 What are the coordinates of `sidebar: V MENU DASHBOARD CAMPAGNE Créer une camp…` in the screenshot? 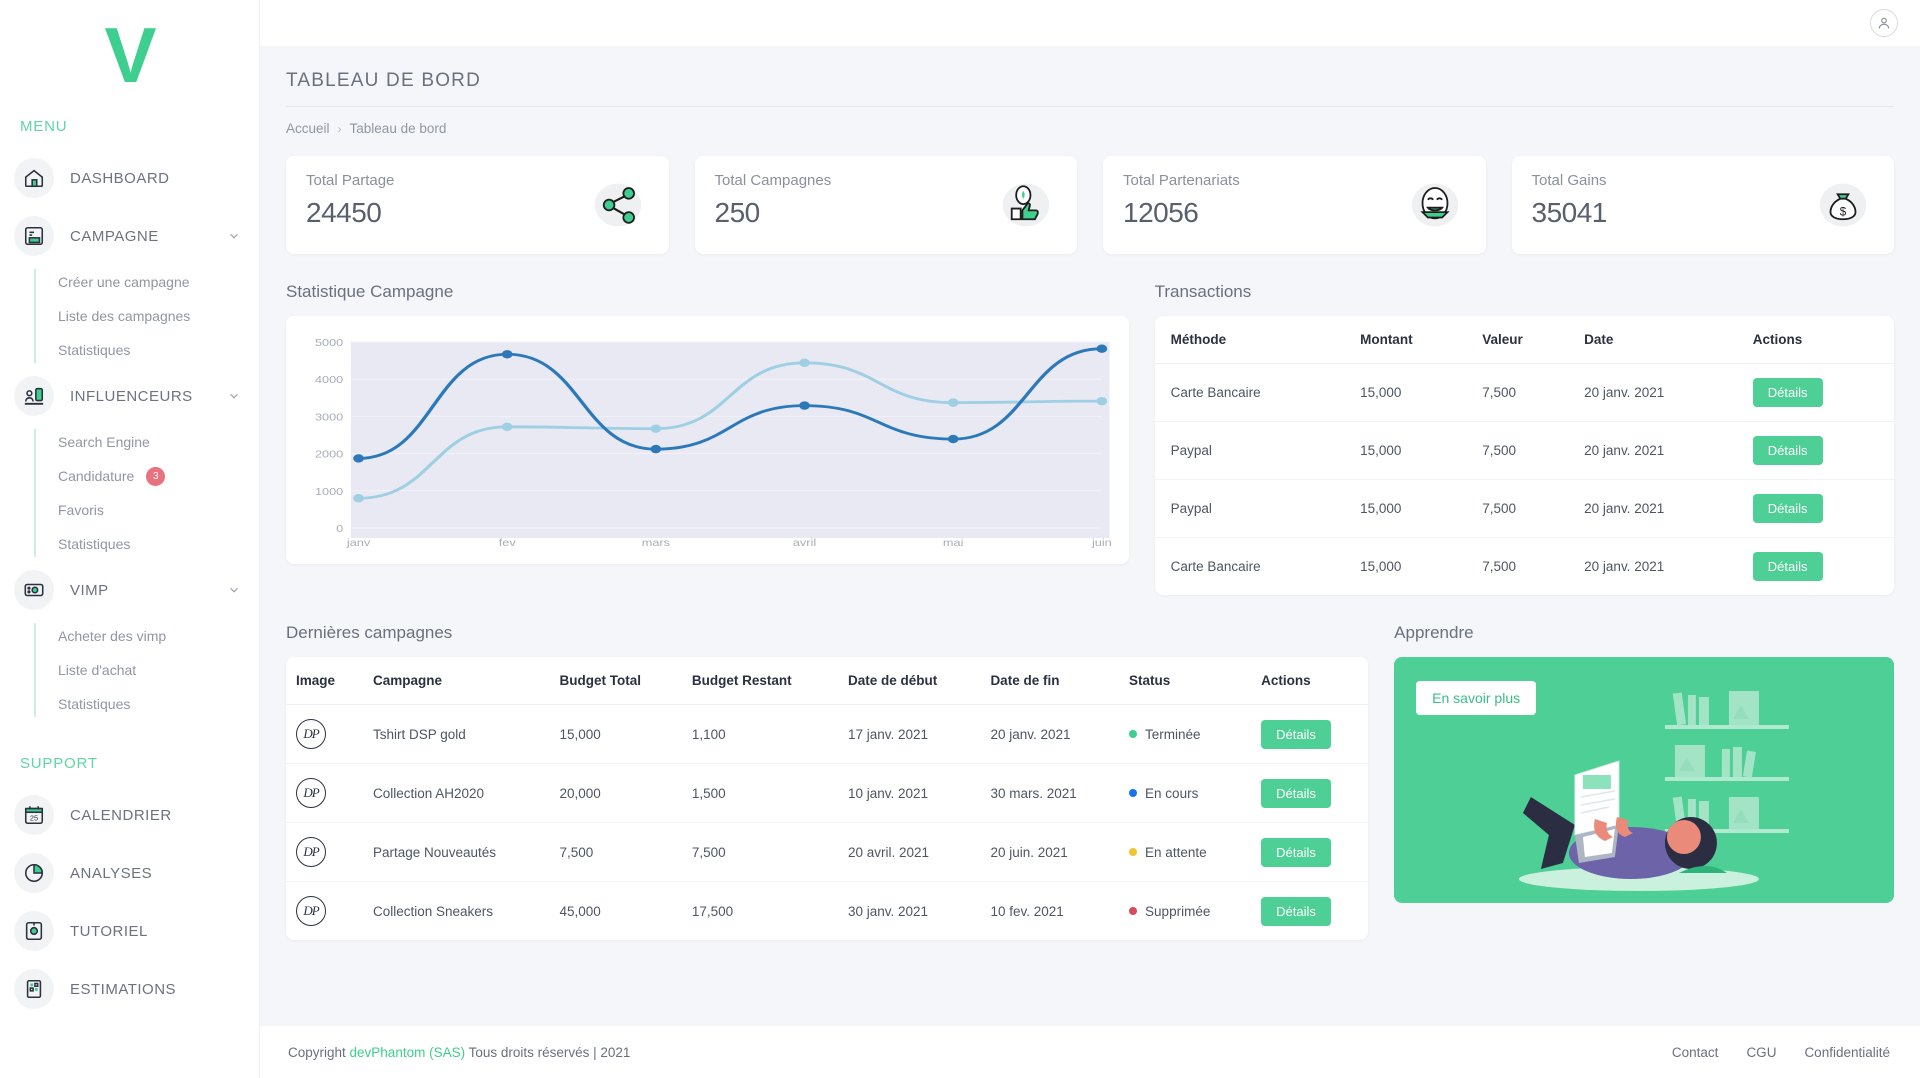 It's located at (130, 539).